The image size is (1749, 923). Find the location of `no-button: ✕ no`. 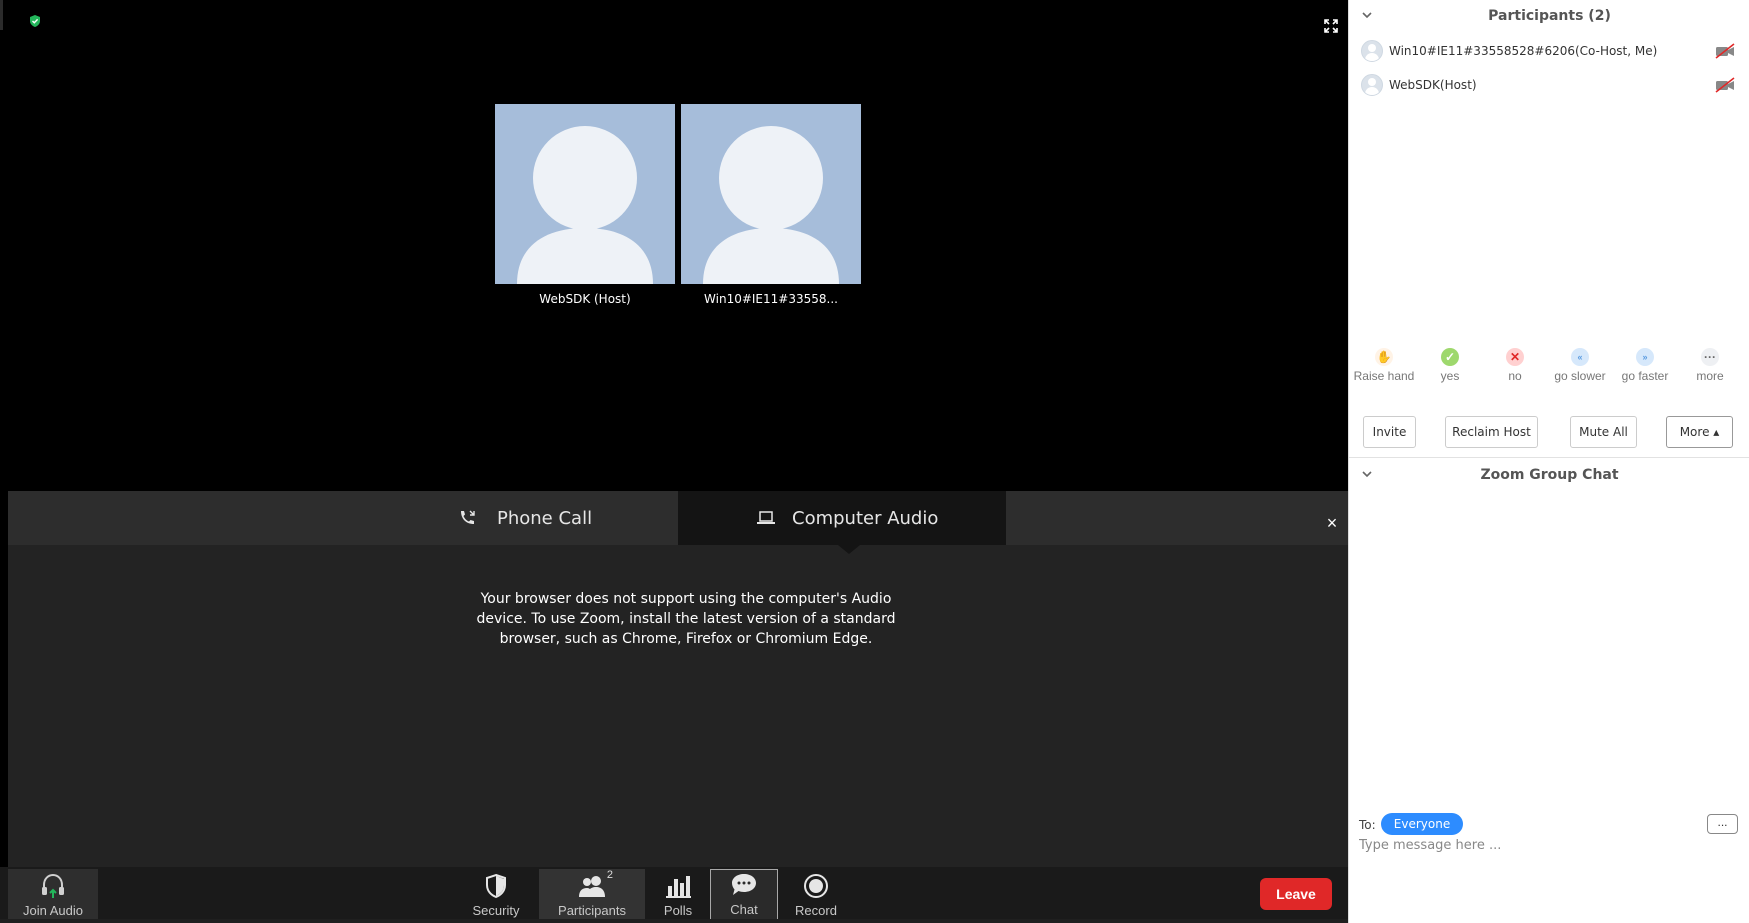

no-button: ✕ no is located at coordinates (1515, 365).